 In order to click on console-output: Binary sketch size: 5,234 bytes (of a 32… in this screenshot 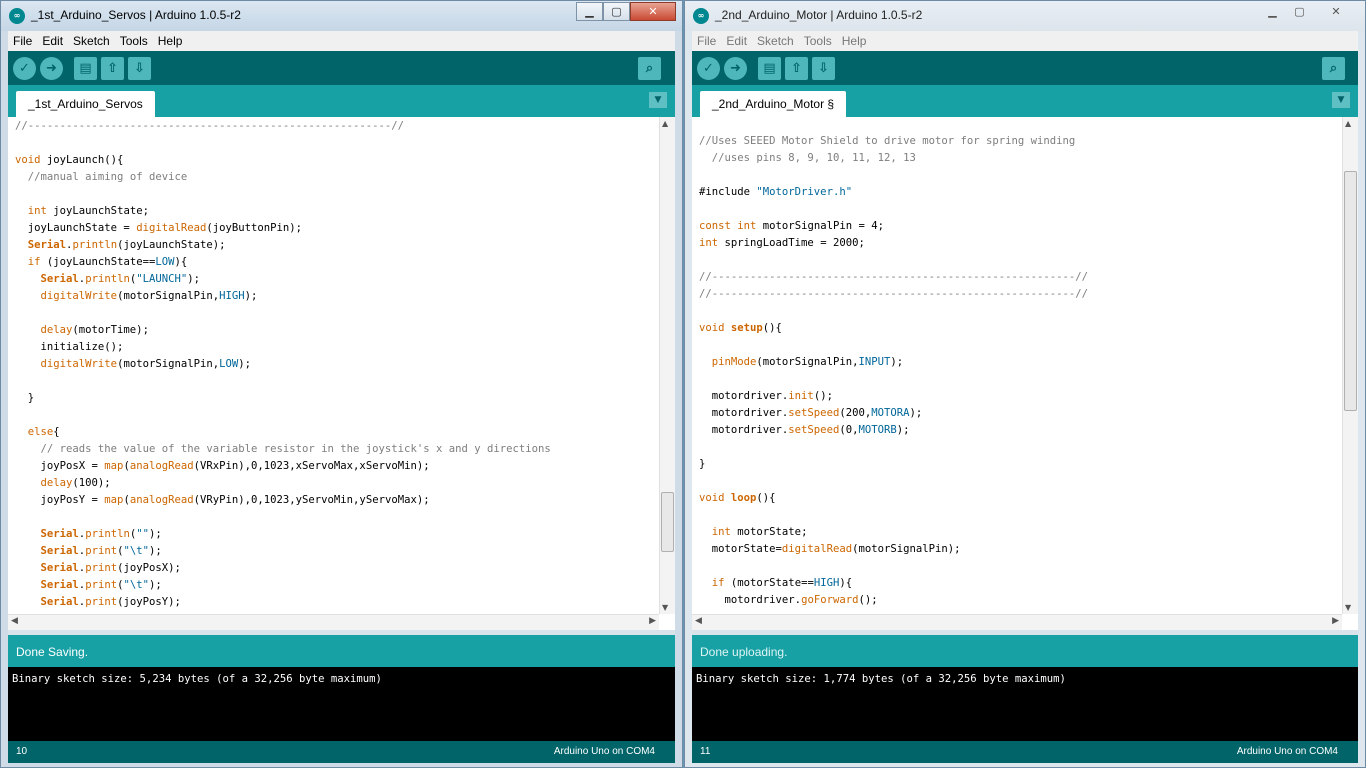, I will do `click(341, 704)`.